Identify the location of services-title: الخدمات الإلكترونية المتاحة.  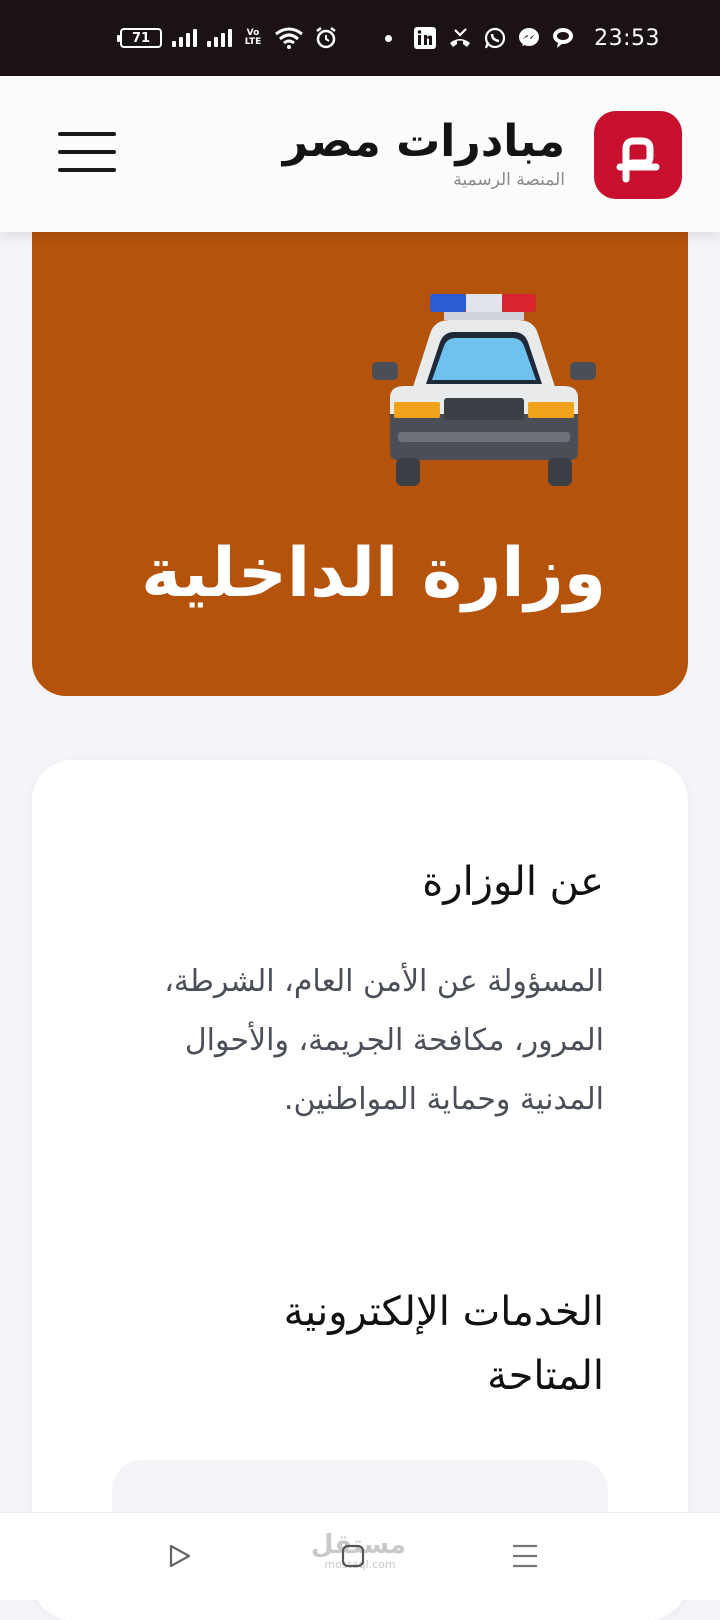
(443, 1344).